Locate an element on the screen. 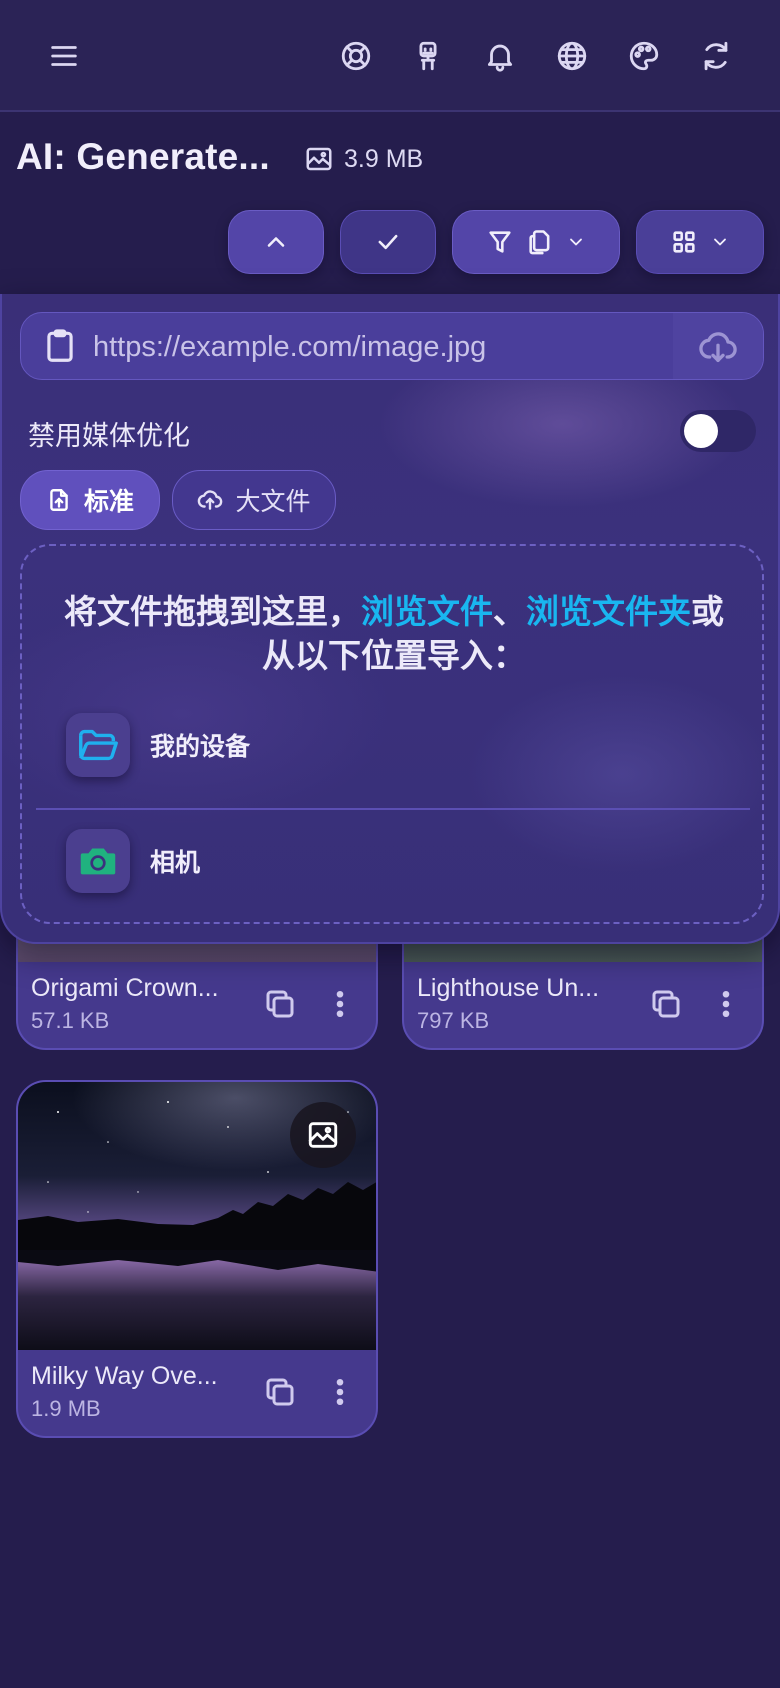 Image resolution: width=780 pixels, height=1688 pixels. source-my-device: 我的设备 is located at coordinates (158, 745).